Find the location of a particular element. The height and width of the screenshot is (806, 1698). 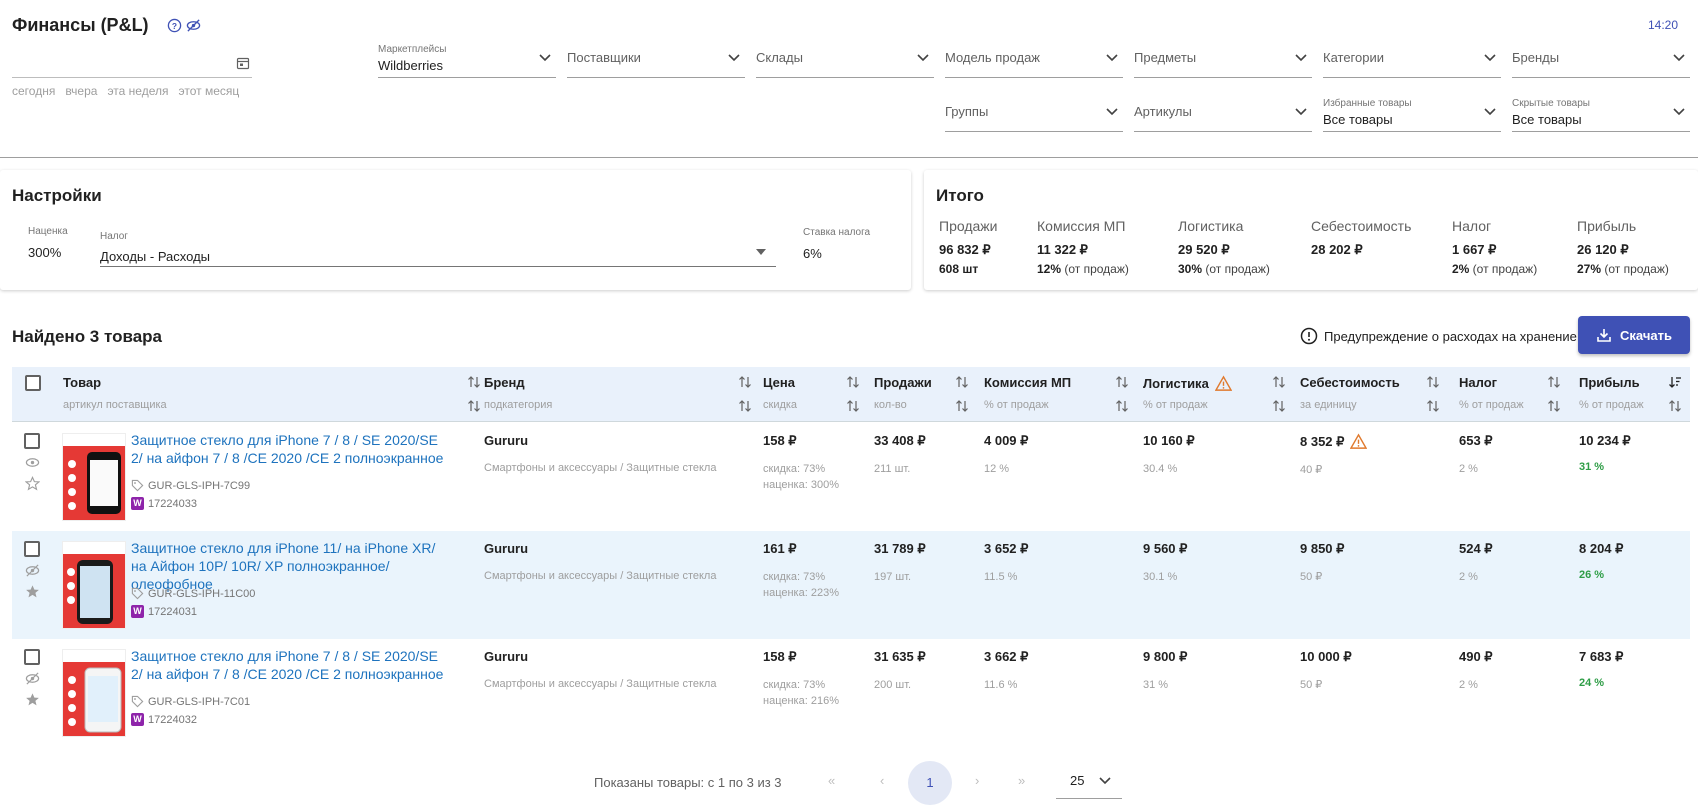

commission-cell: 3 662 ₽ 11.6 % is located at coordinates (1006, 671).